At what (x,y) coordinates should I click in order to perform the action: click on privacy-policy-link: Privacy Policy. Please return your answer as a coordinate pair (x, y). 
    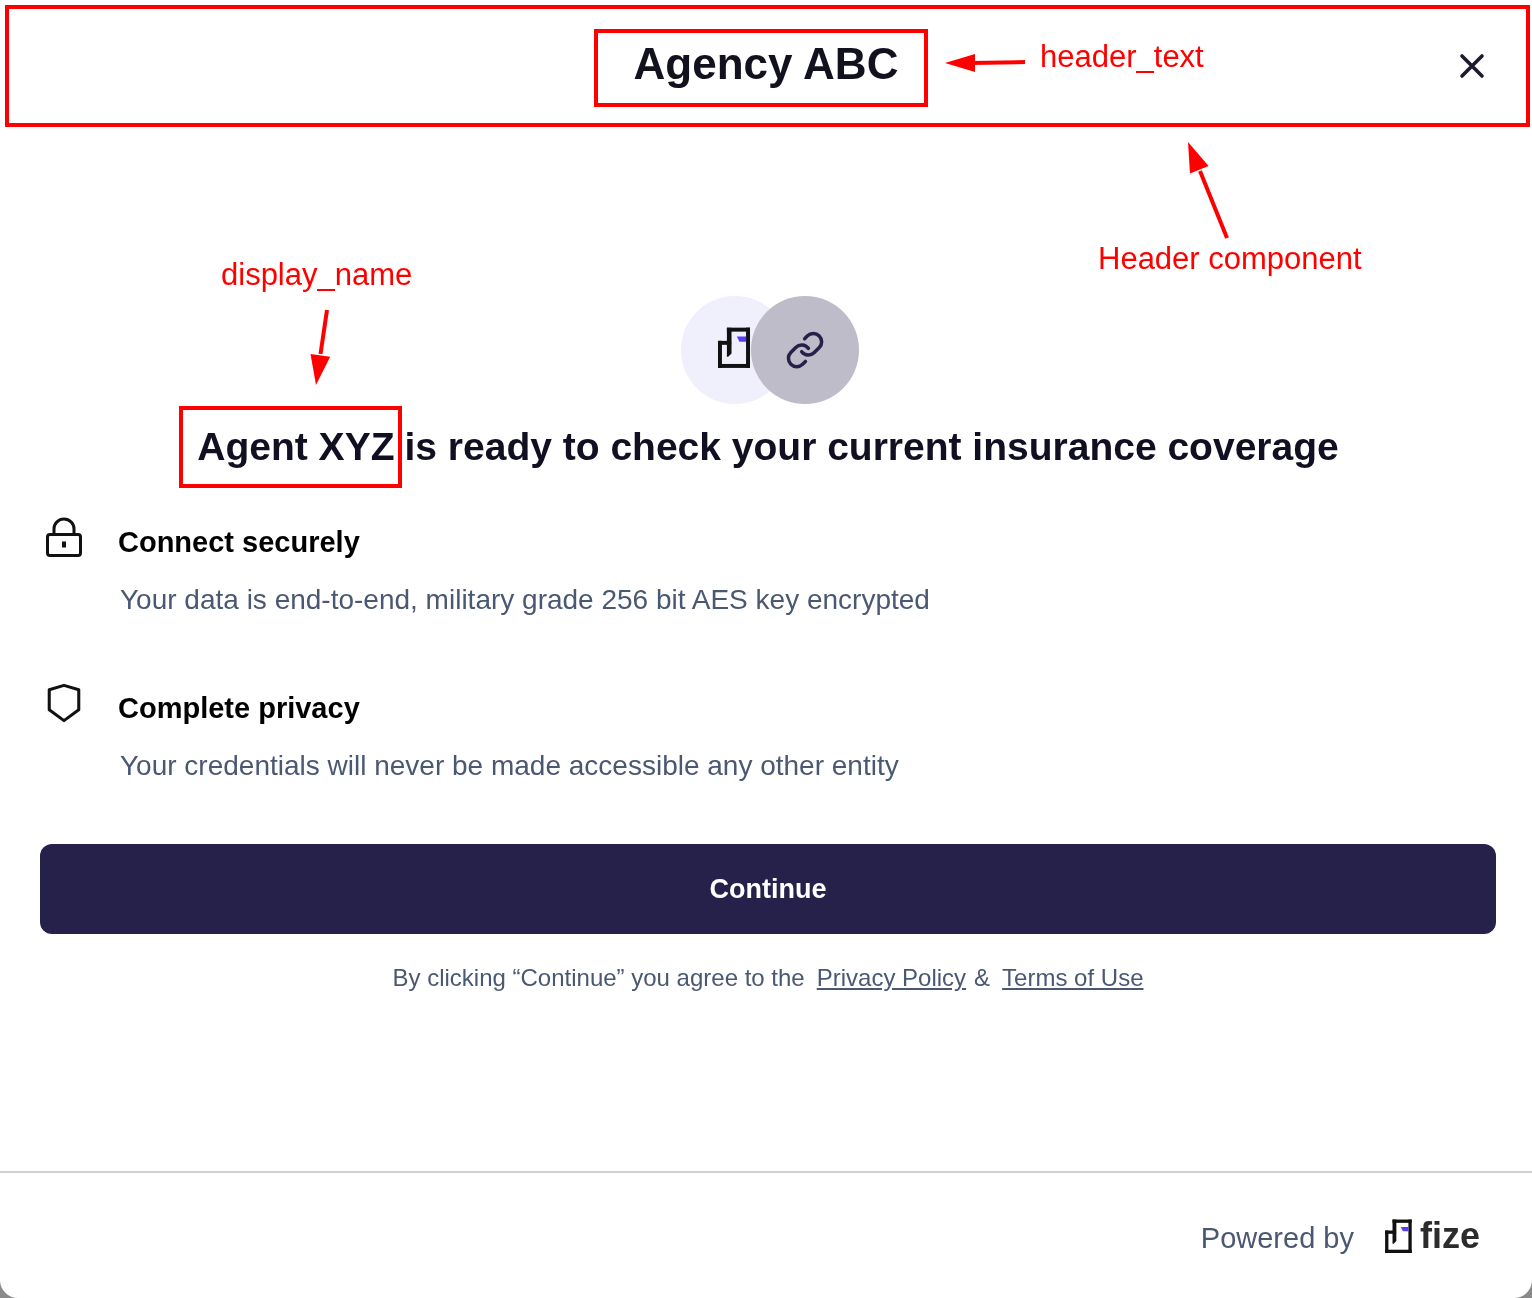
    Looking at the image, I should click on (891, 978).